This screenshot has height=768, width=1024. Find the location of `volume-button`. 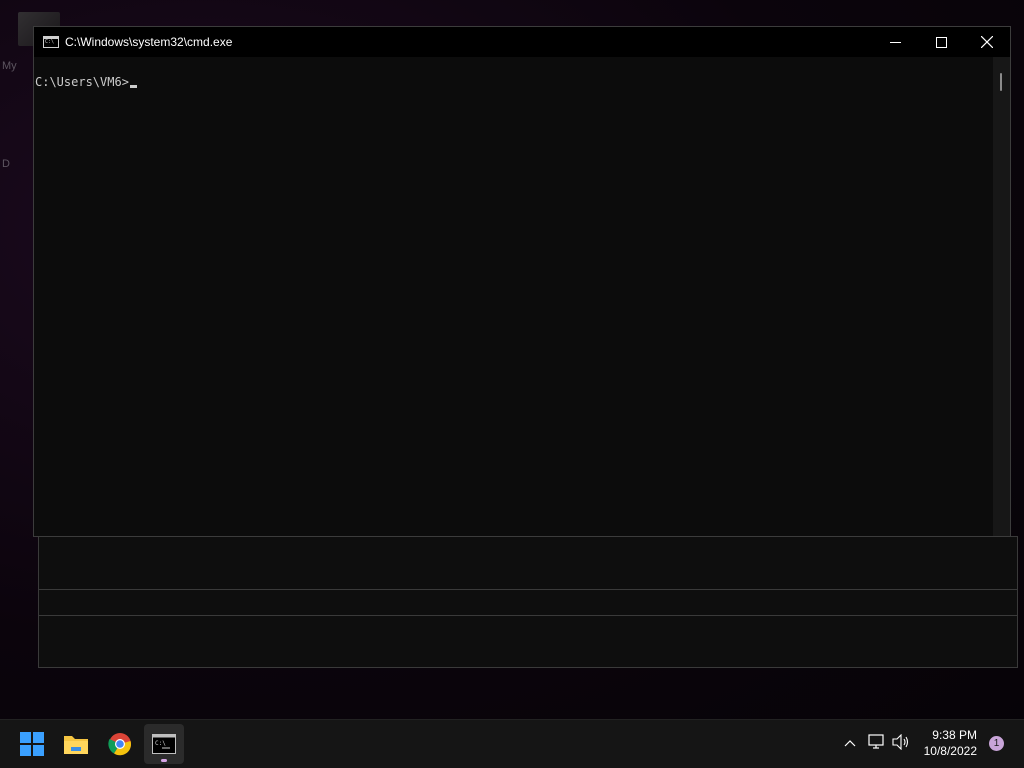

volume-button is located at coordinates (901, 743).